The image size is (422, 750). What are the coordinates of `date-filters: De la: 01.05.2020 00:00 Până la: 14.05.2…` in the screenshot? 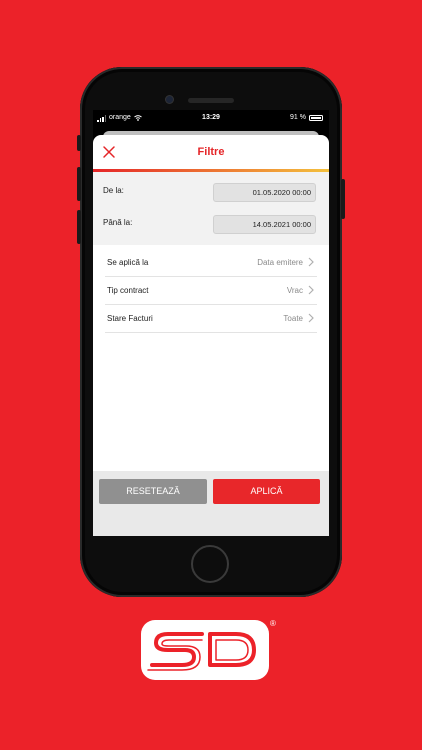 It's located at (211, 208).